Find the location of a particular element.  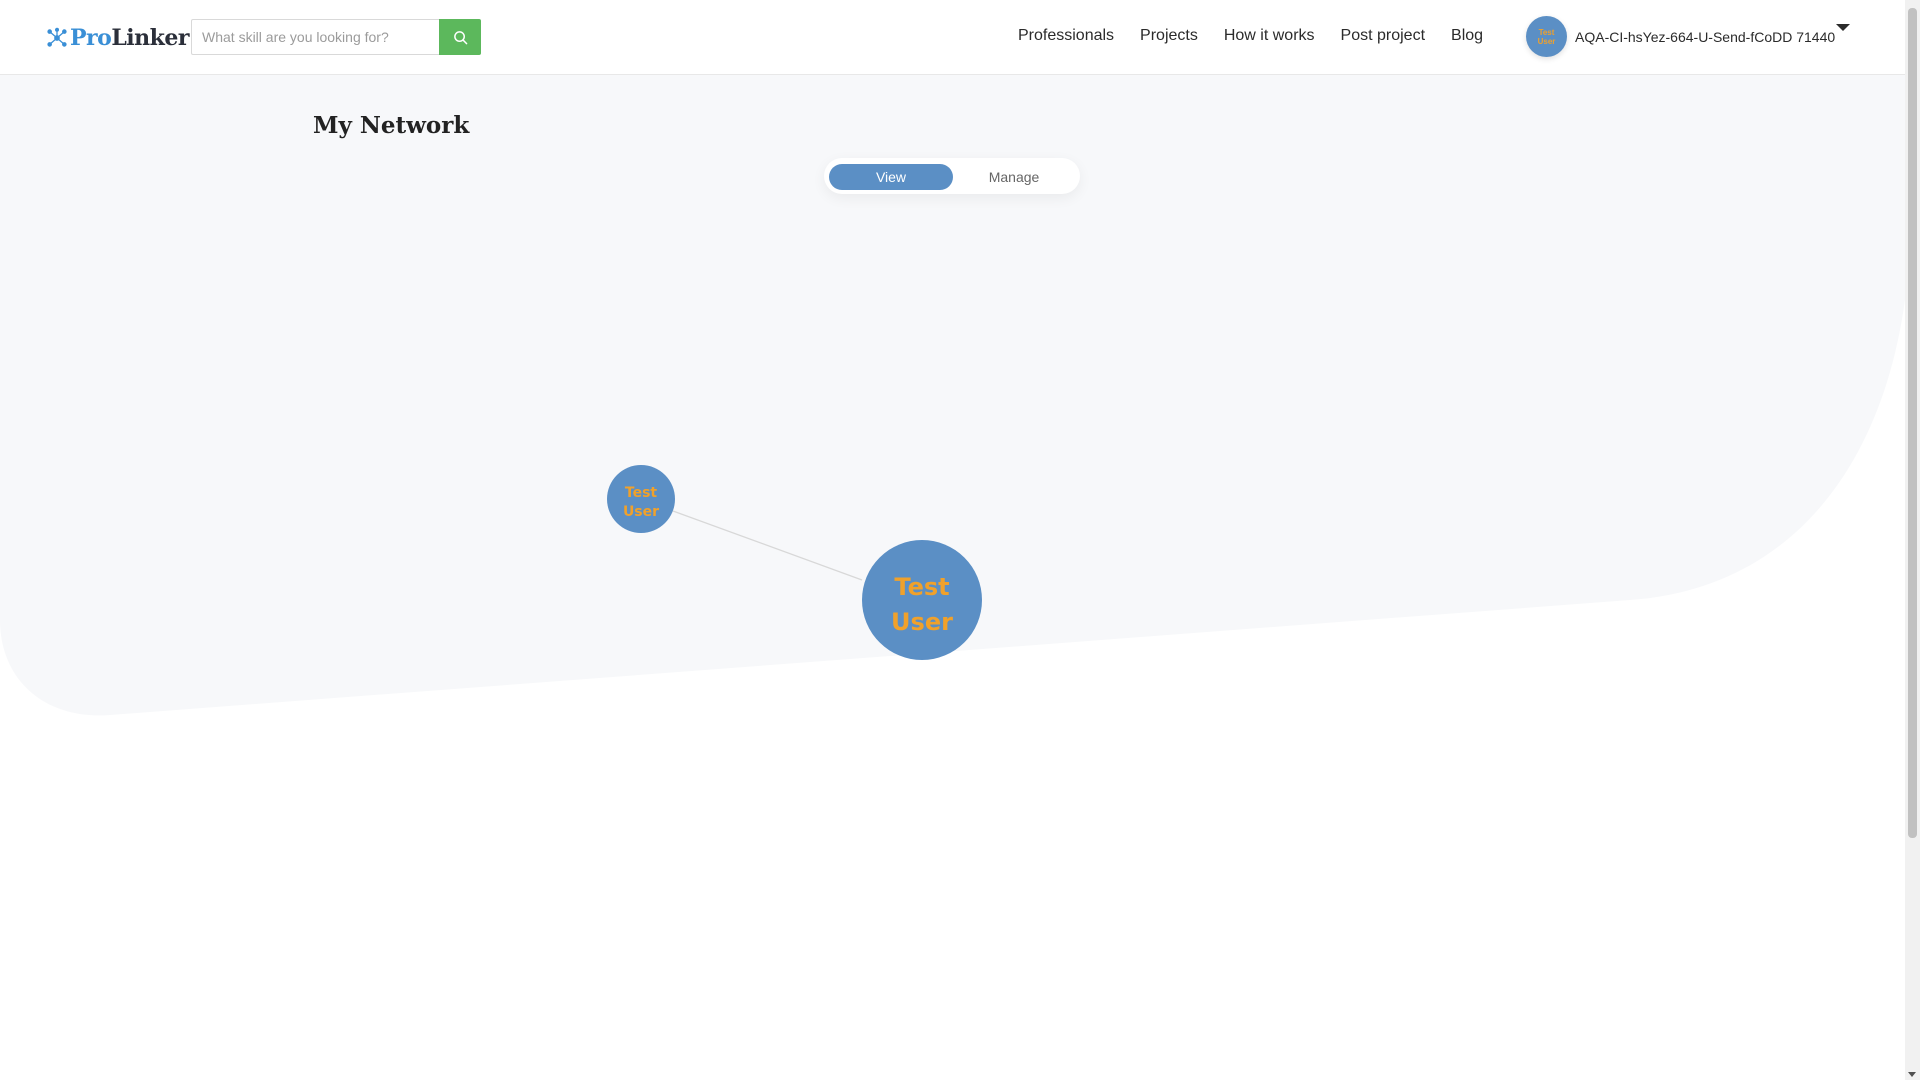

network-node-connection: Test User is located at coordinates (641, 499).